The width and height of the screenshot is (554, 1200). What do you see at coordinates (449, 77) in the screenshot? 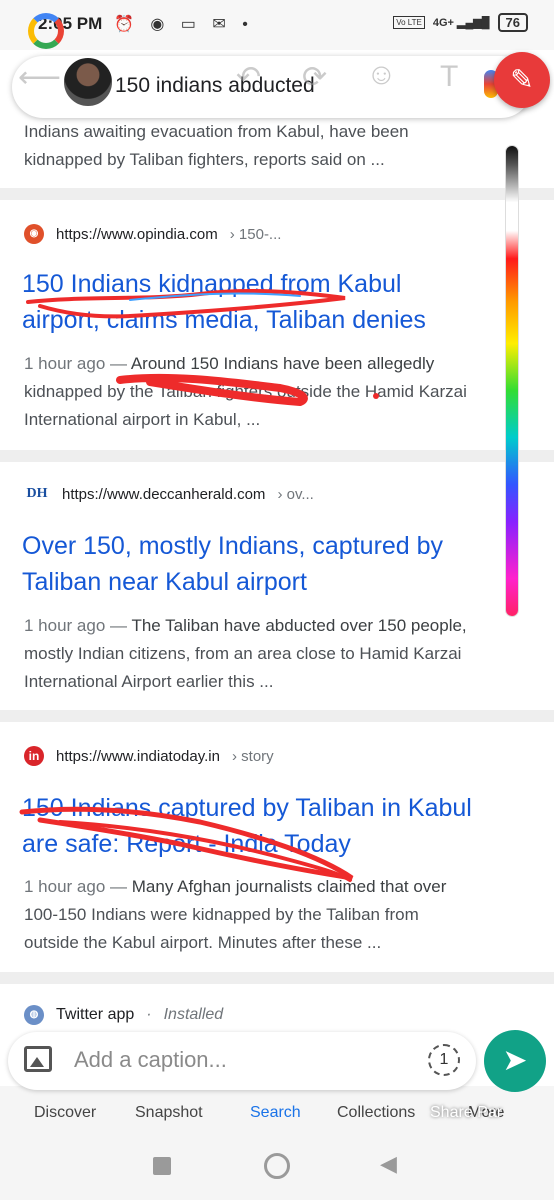
I see `text-tool-icon: T` at bounding box center [449, 77].